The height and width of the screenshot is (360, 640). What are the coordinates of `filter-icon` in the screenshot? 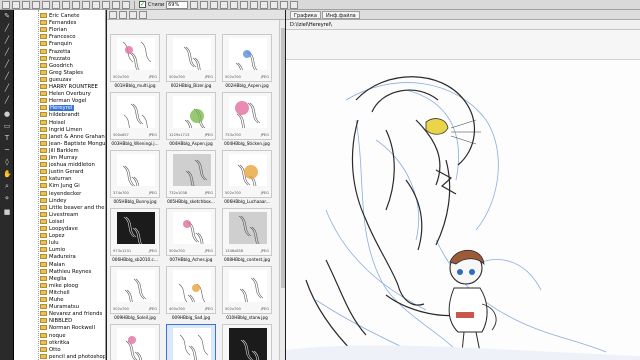 It's located at (76, 4).